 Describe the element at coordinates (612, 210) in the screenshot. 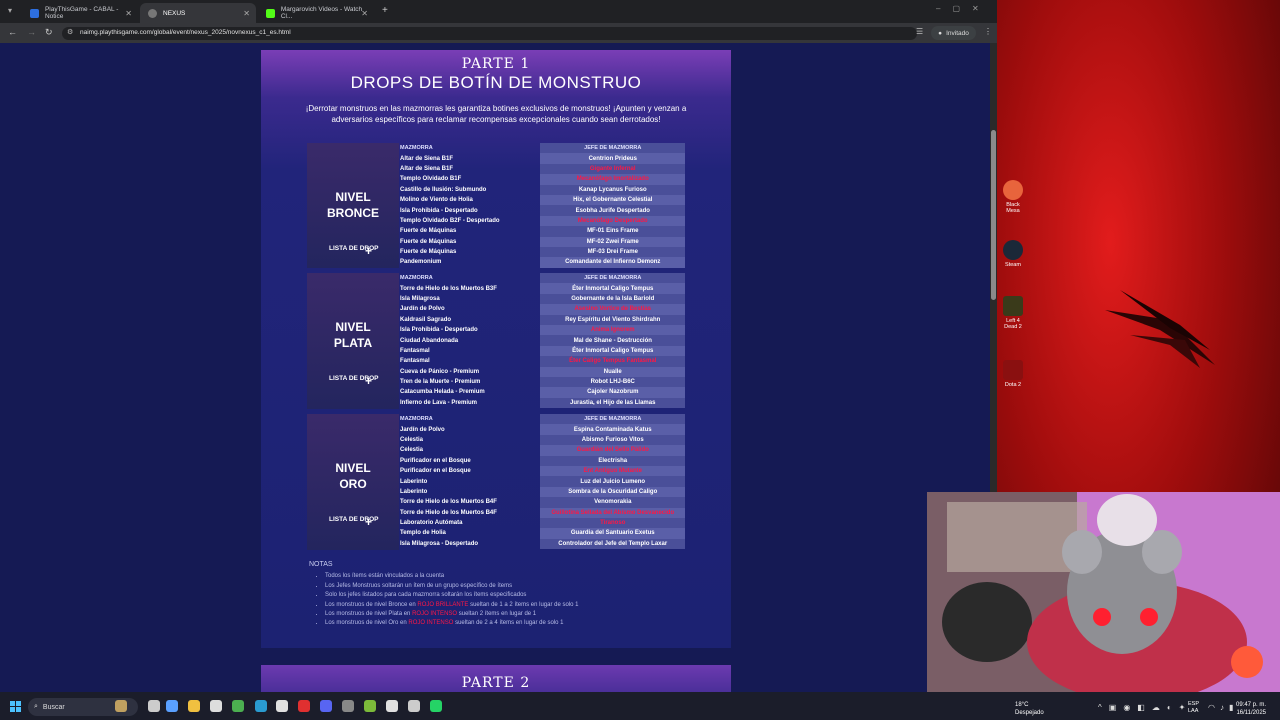

I see `boss-cell: Esobha Jurife Despertado` at that location.